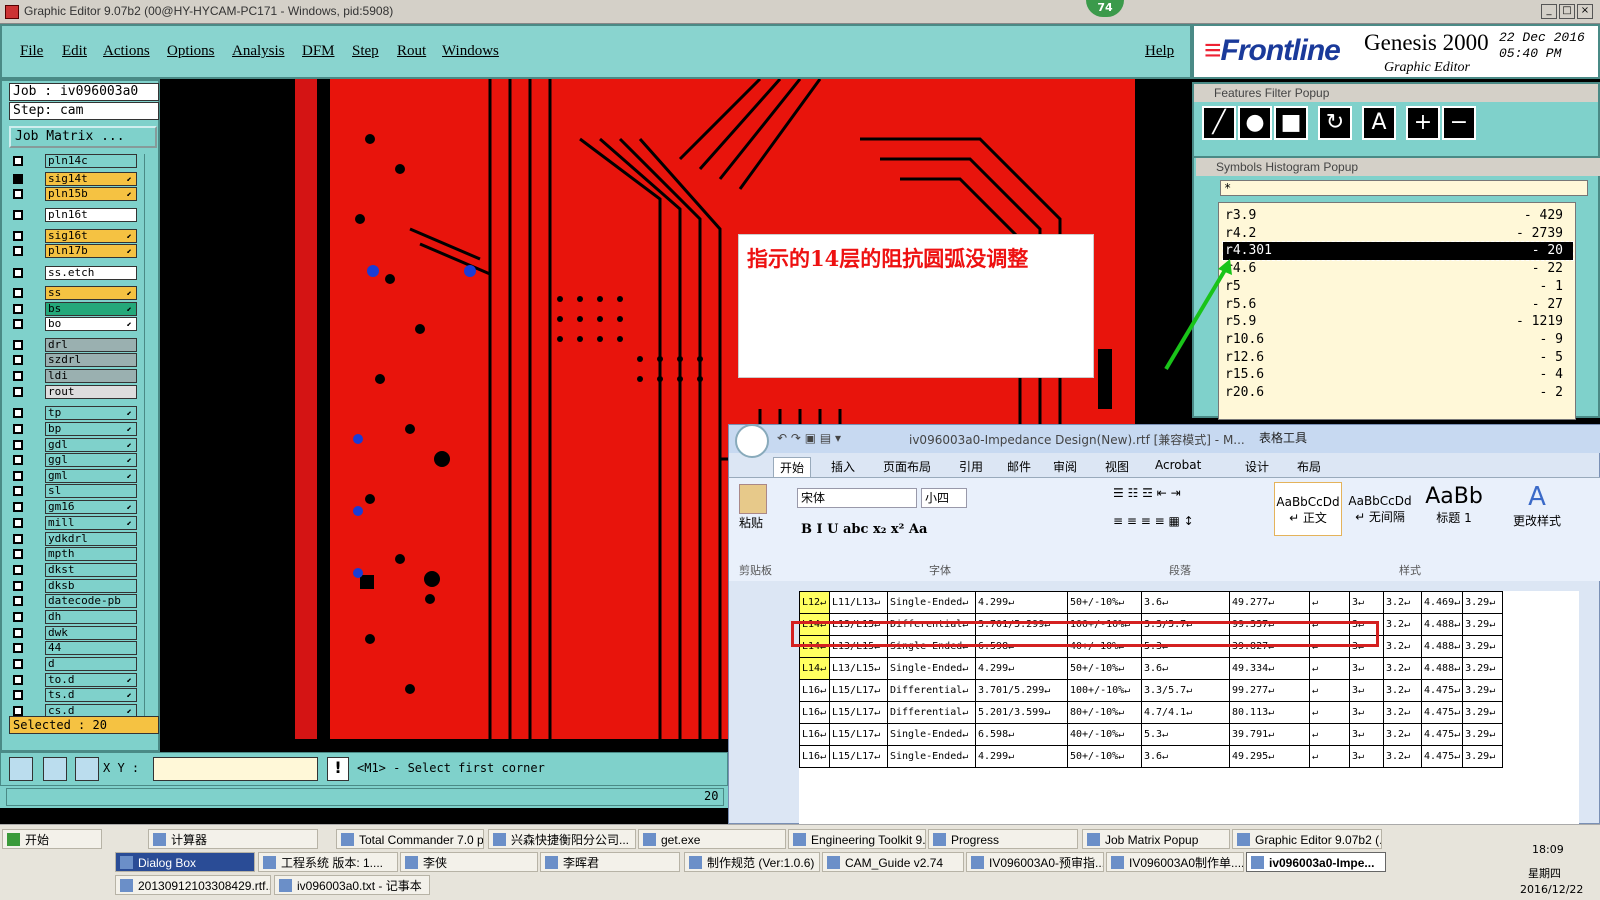 This screenshot has width=1600, height=900. What do you see at coordinates (55, 769) in the screenshot?
I see `measure-tool-icon` at bounding box center [55, 769].